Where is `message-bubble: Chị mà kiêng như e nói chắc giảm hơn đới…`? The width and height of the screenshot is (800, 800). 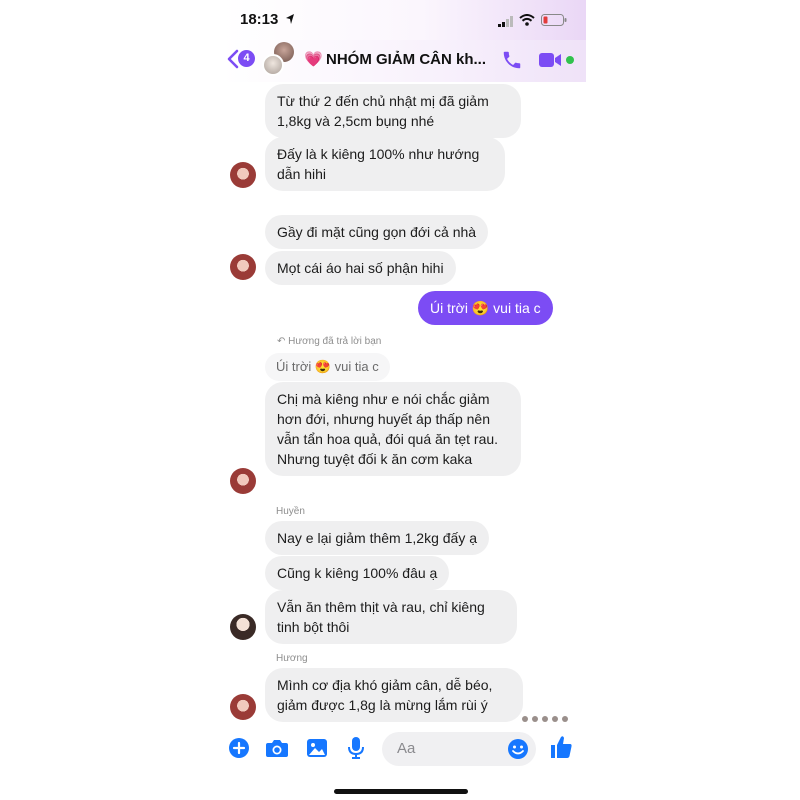
message-bubble: Chị mà kiêng như e nói chắc giảm hơn đới… is located at coordinates (393, 429).